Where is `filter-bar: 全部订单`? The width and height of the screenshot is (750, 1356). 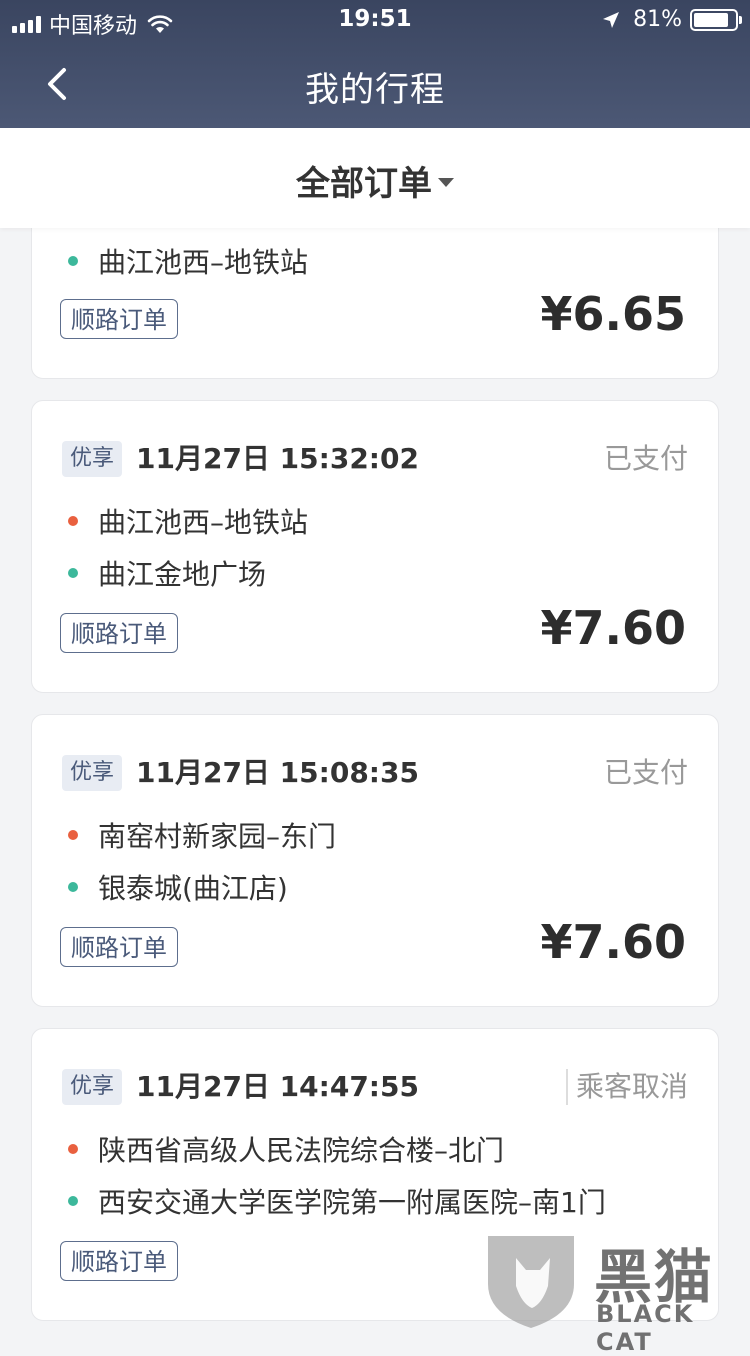 filter-bar: 全部订单 is located at coordinates (375, 178).